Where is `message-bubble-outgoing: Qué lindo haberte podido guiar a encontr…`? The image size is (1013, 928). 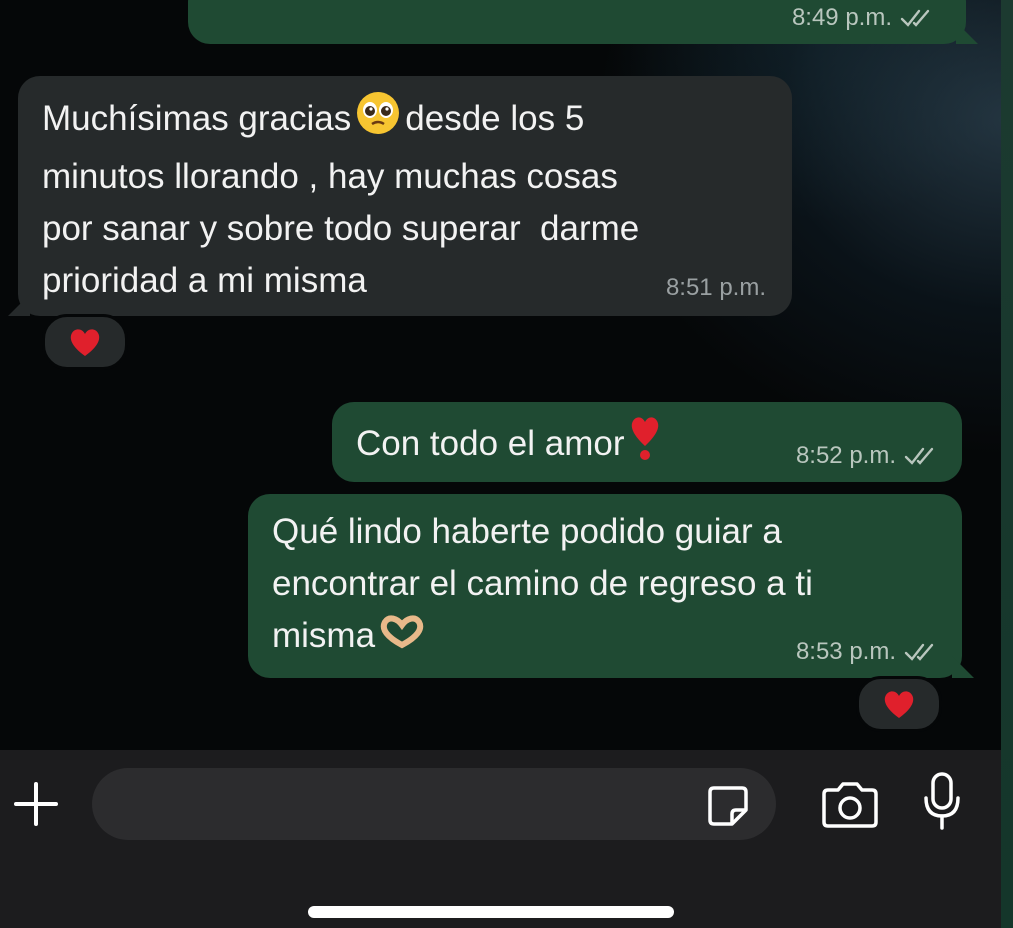
message-bubble-outgoing: Qué lindo haberte podido guiar a encontr… is located at coordinates (611, 586).